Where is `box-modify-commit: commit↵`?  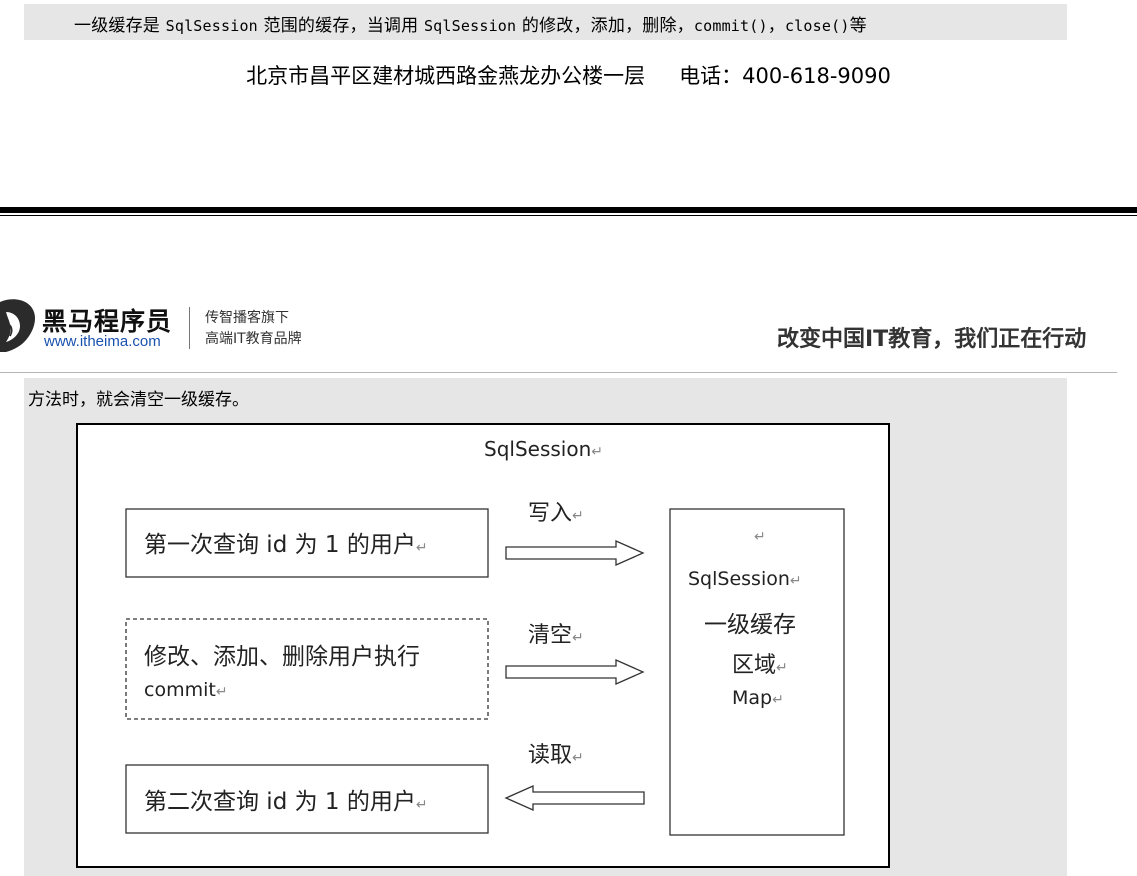
box-modify-commit: commit↵ is located at coordinates (186, 690).